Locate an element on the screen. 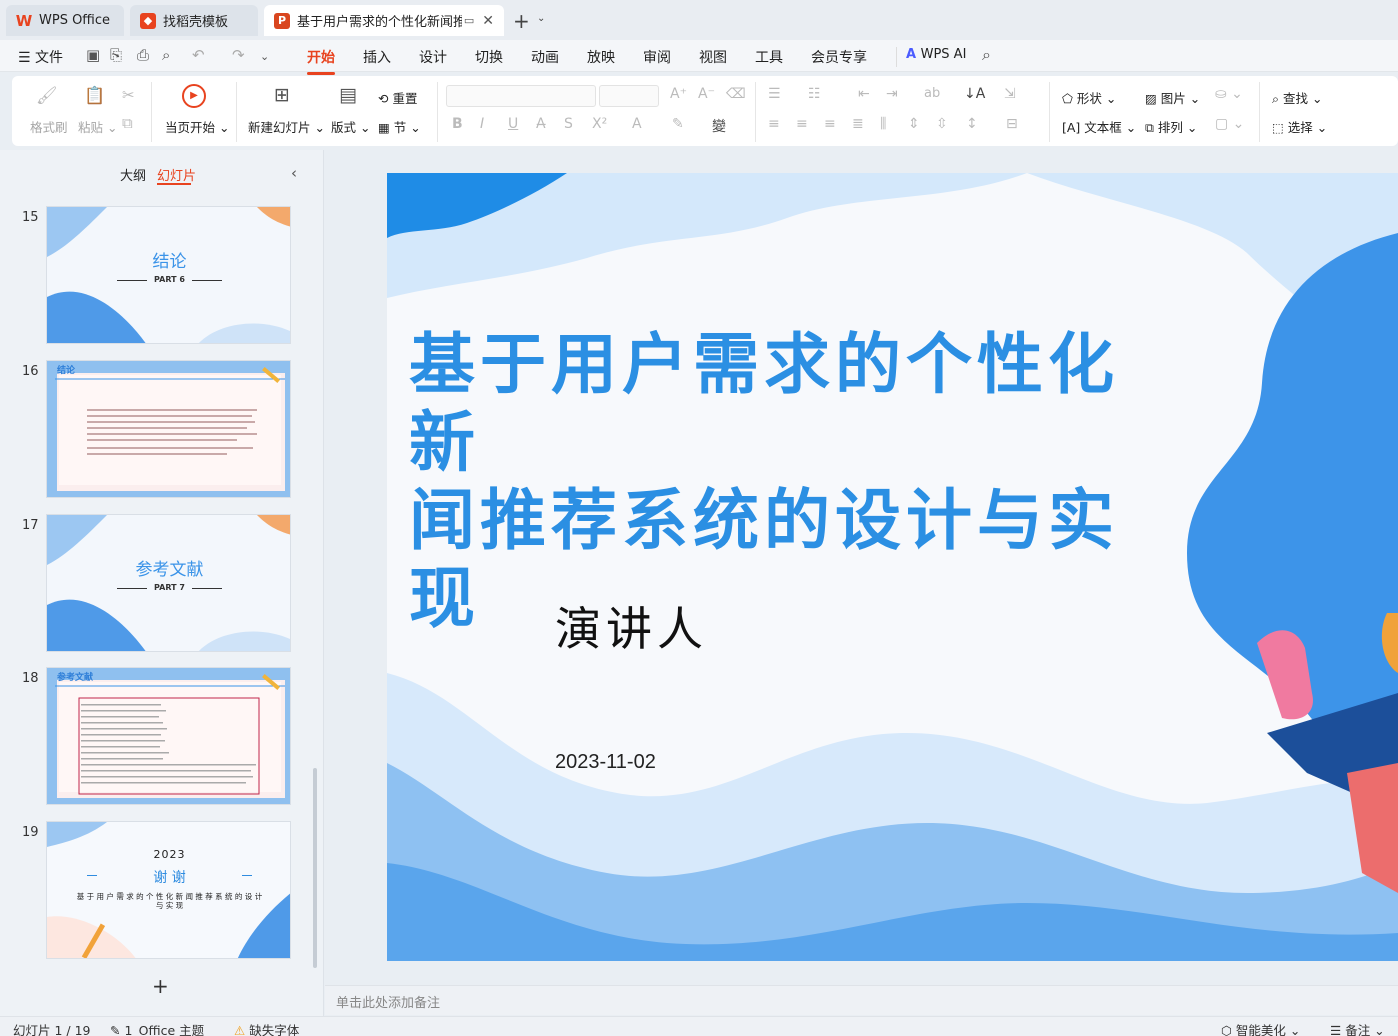 This screenshot has width=1398, height=1036. menu-slideshow: 放映 is located at coordinates (601, 57).